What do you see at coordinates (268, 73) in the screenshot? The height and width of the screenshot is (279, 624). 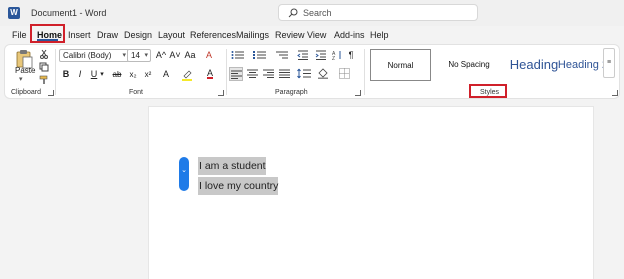 I see `align-right-icon` at bounding box center [268, 73].